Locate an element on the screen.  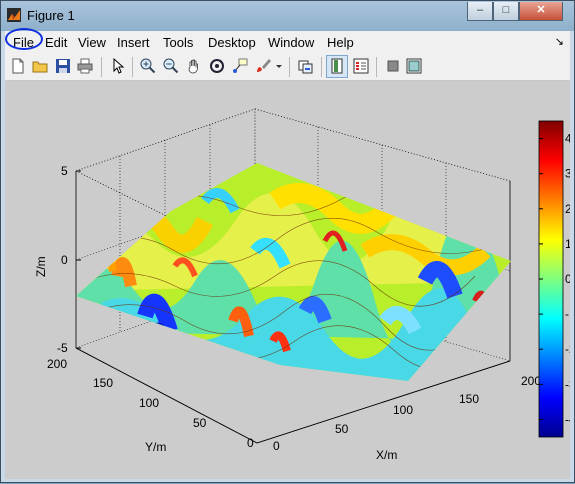
zoom-in-icon is located at coordinates (148, 66).